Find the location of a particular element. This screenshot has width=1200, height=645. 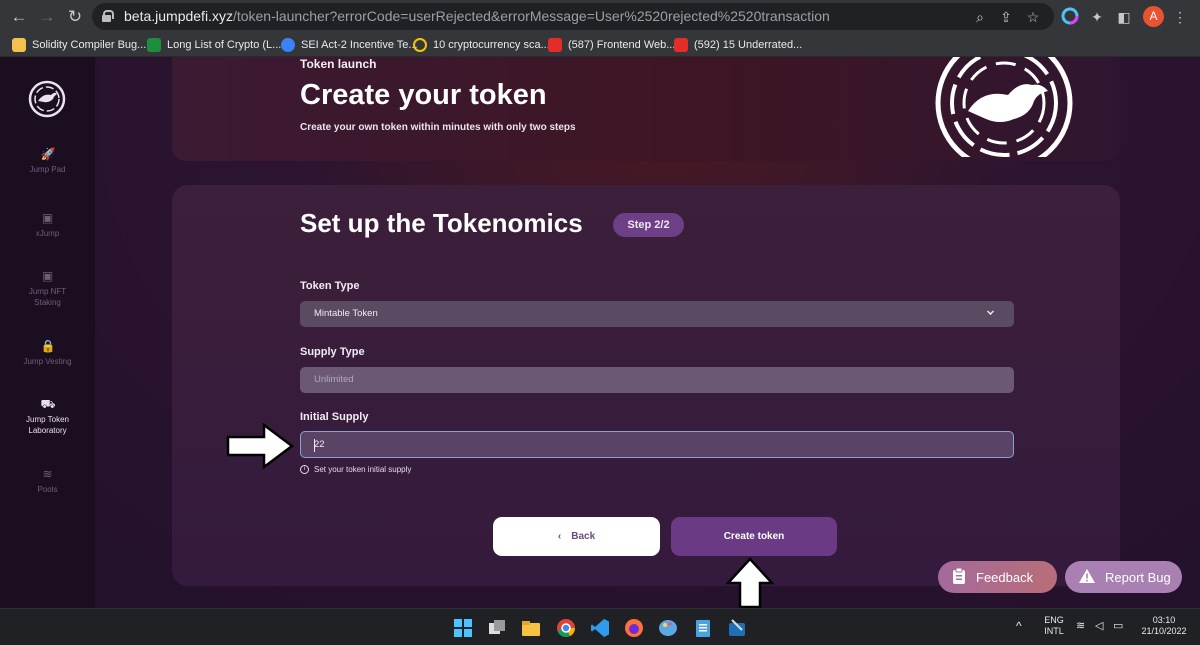

token-type-value: Mintable Token is located at coordinates (346, 313).